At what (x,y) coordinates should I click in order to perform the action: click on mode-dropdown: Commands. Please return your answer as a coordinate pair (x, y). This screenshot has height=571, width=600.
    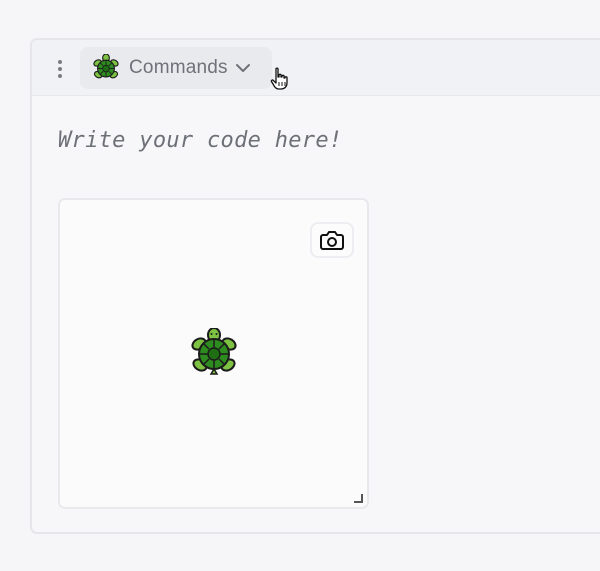
    Looking at the image, I should click on (184, 68).